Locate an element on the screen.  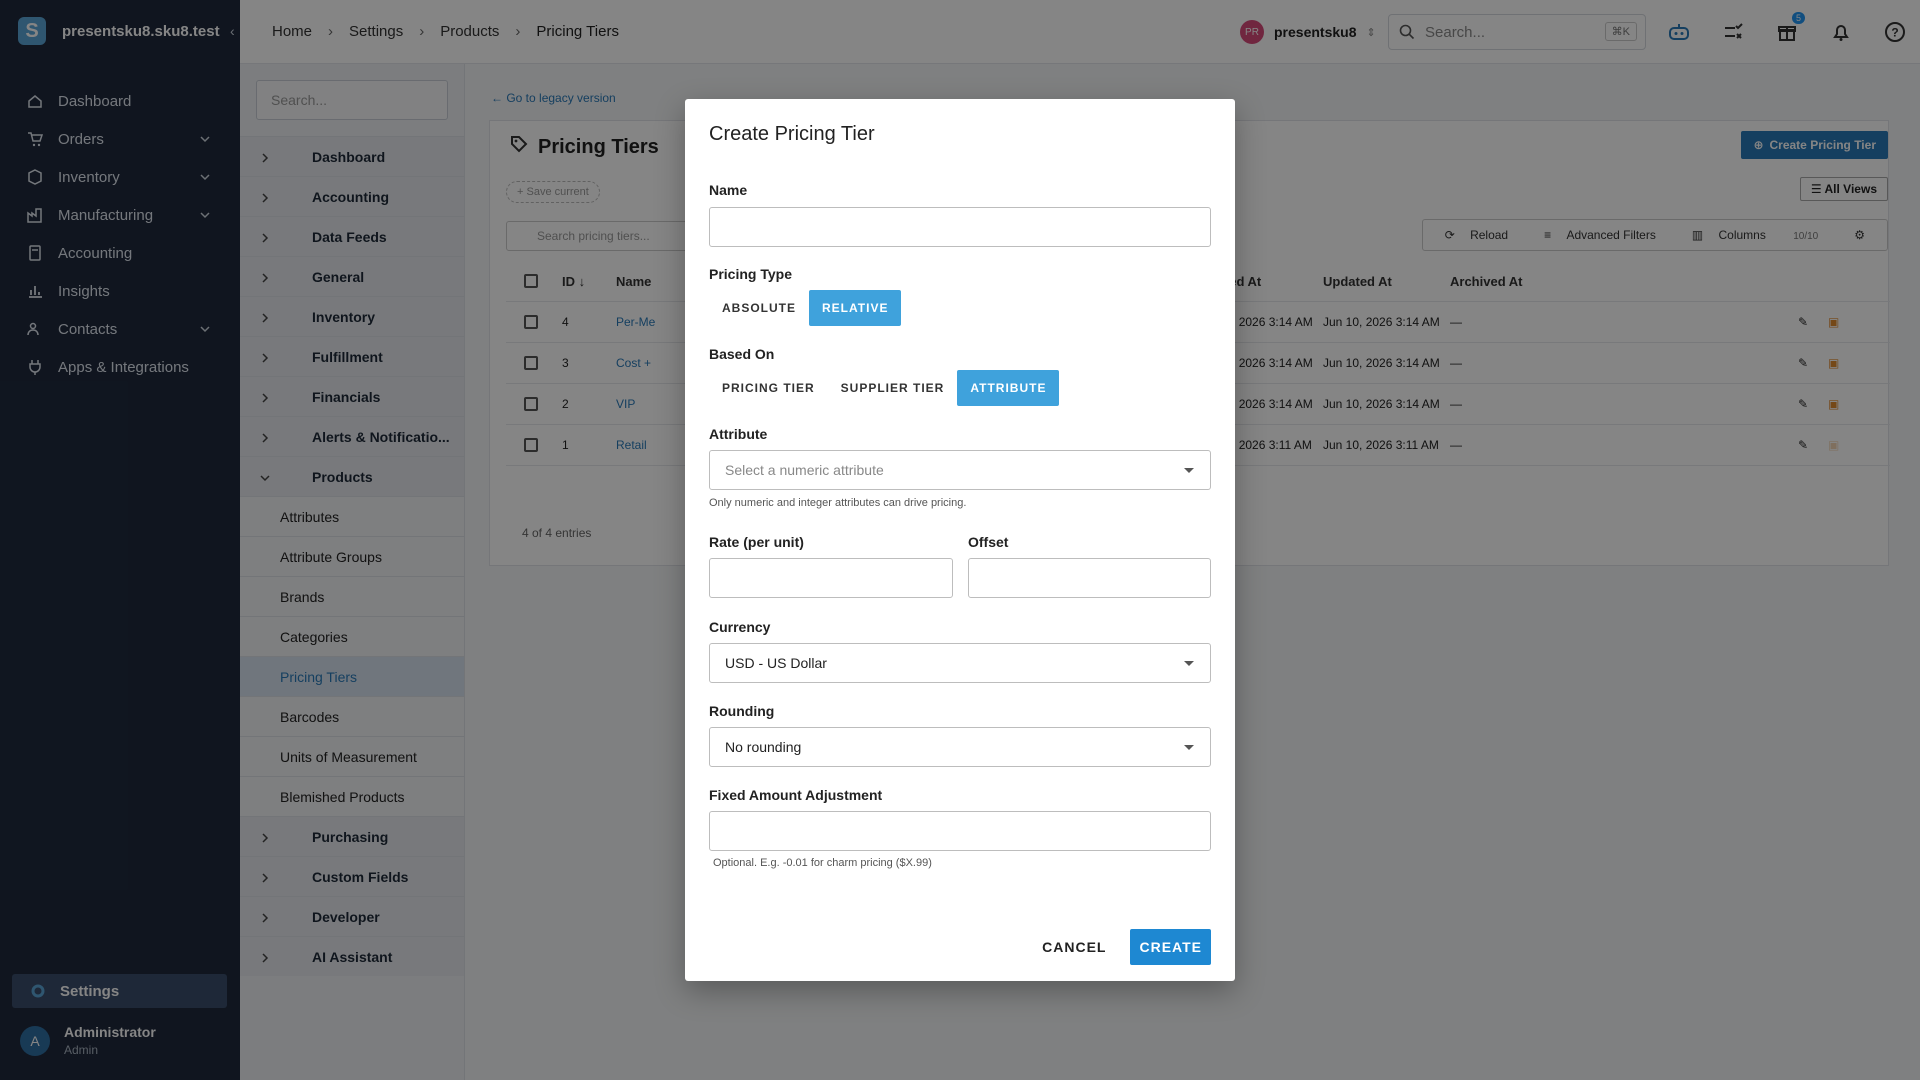
based-on-label: Based On is located at coordinates (742, 354).